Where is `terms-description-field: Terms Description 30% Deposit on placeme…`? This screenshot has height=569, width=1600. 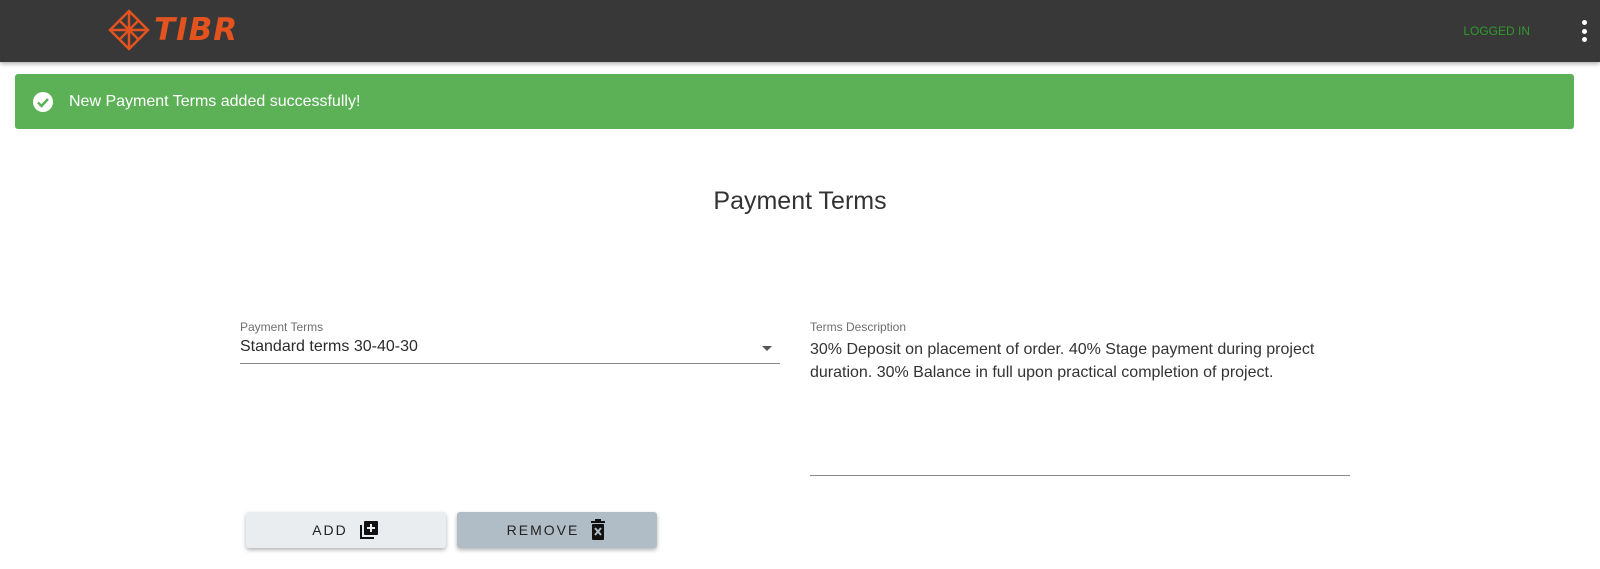 terms-description-field: Terms Description 30% Deposit on placeme… is located at coordinates (1080, 398).